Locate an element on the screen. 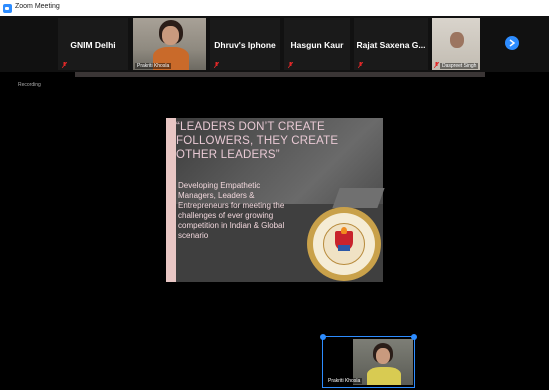  participant-name: Daspreet Singh is located at coordinates (459, 66).